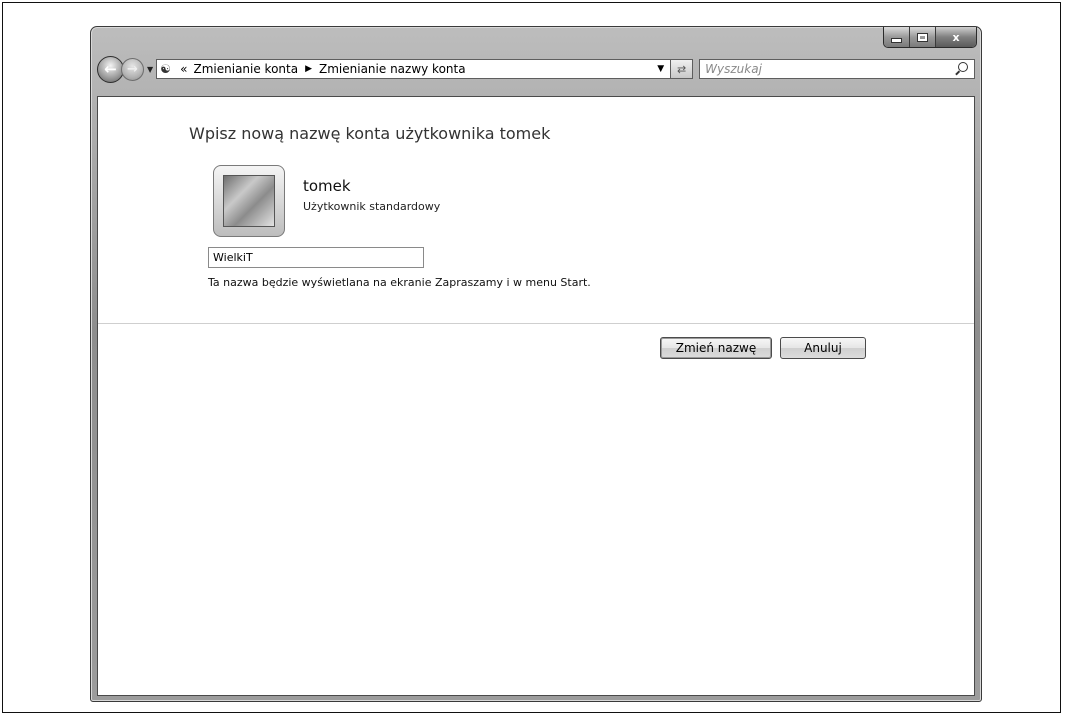 Image resolution: width=1065 pixels, height=717 pixels. I want to click on rename-button: Zmień nazwę, so click(716, 348).